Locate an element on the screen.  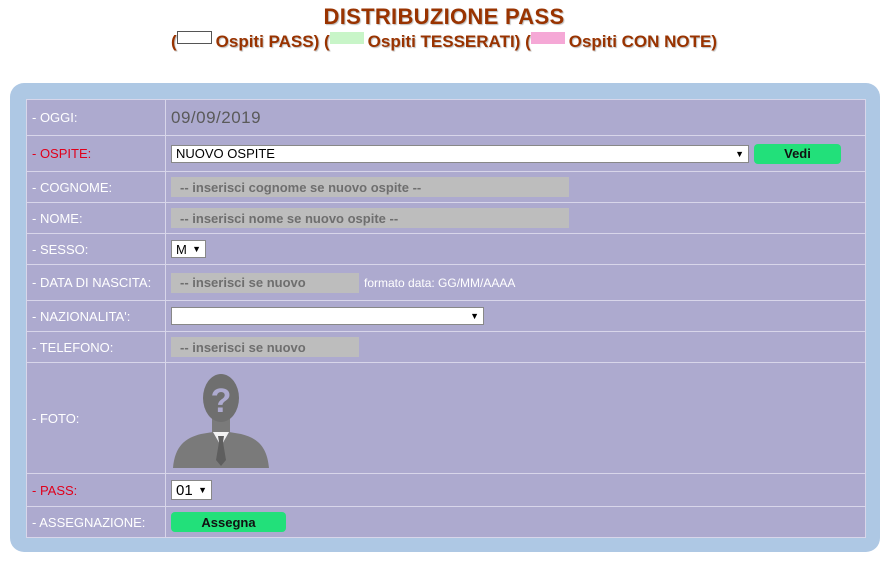
foto-label: - FOTO: is located at coordinates (96, 418).